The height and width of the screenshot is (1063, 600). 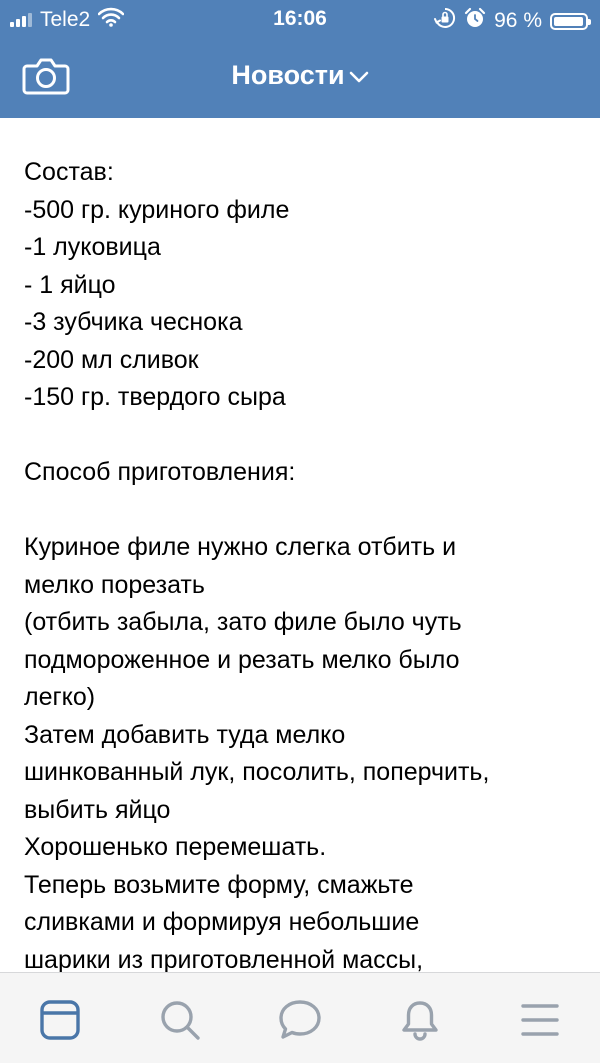 I want to click on post-line: шинкованный лук, посолить, поперчить,, so click(x=257, y=772).